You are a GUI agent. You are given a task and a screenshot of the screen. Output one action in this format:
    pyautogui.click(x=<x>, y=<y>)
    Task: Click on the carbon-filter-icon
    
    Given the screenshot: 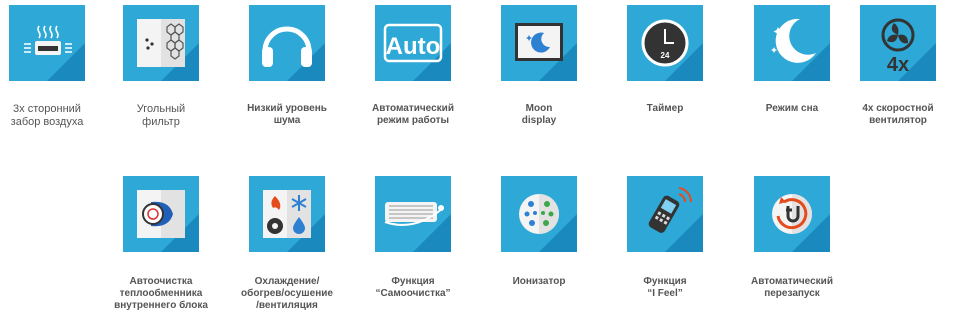 What is the action you would take?
    pyautogui.click(x=161, y=43)
    